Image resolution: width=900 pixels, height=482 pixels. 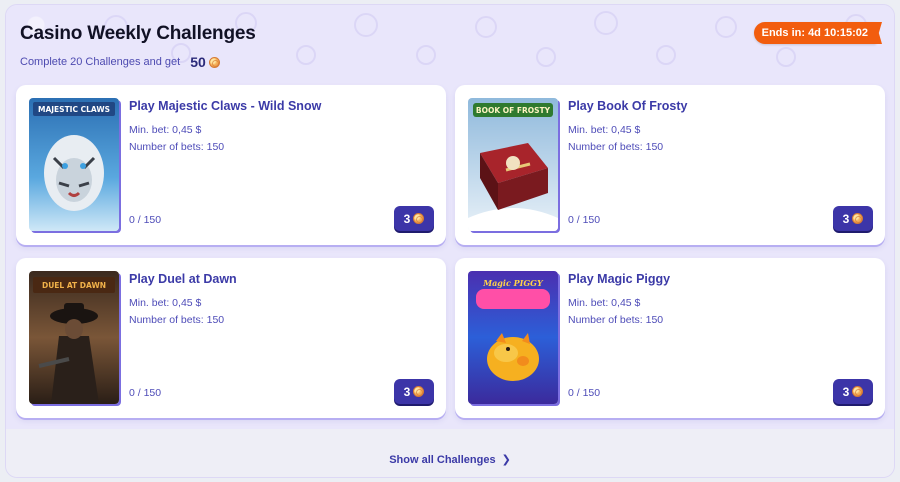 I want to click on show-all-label: Show all Challenges, so click(x=442, y=460).